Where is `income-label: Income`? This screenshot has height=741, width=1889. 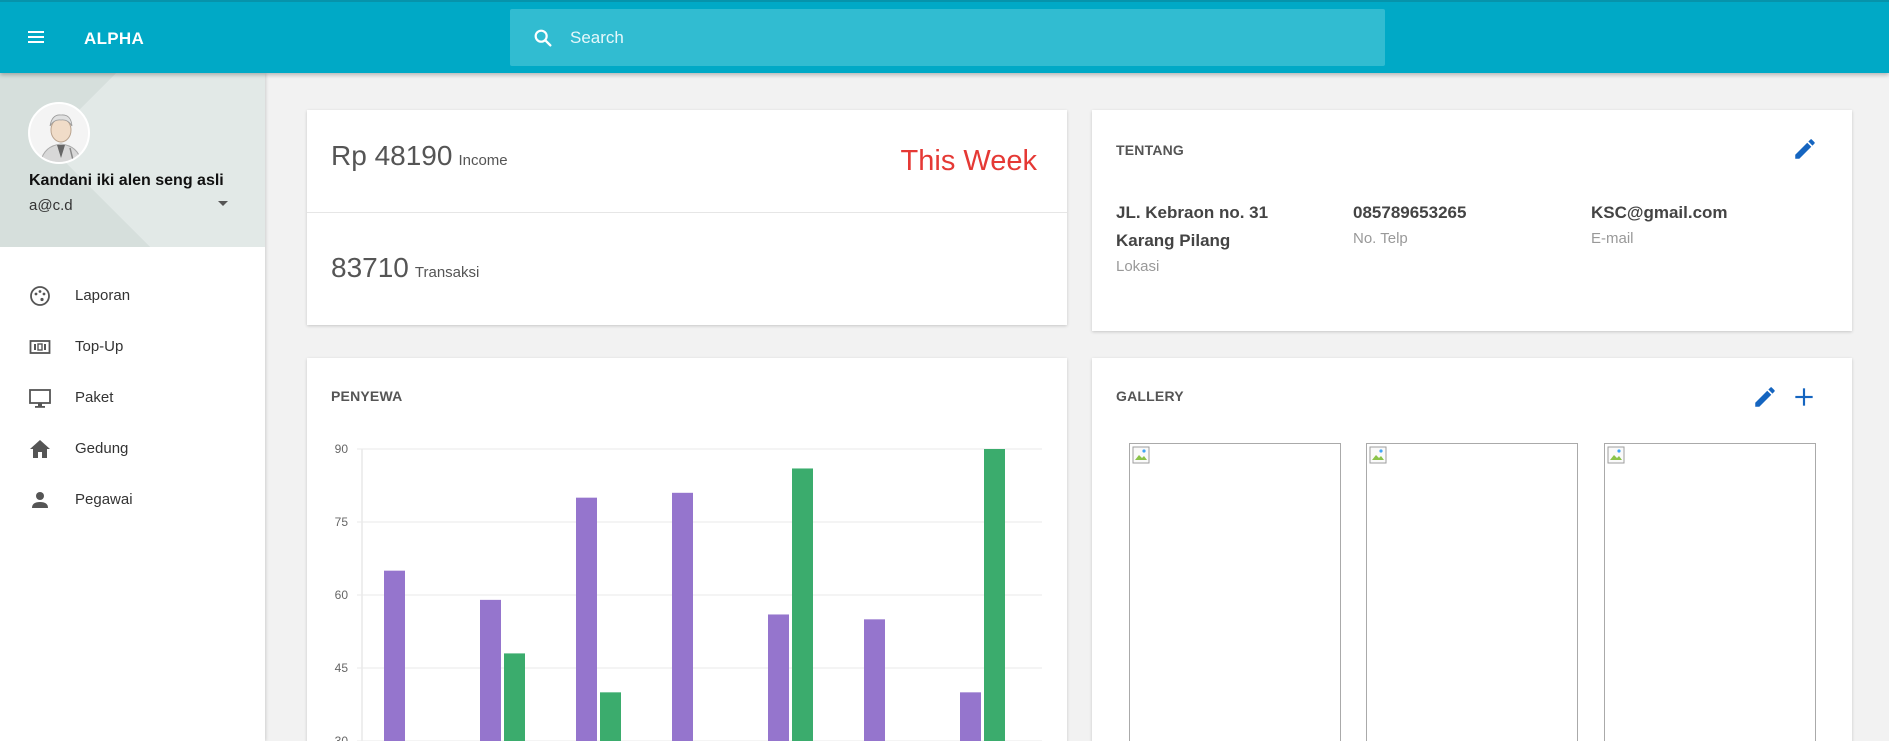 income-label: Income is located at coordinates (483, 160).